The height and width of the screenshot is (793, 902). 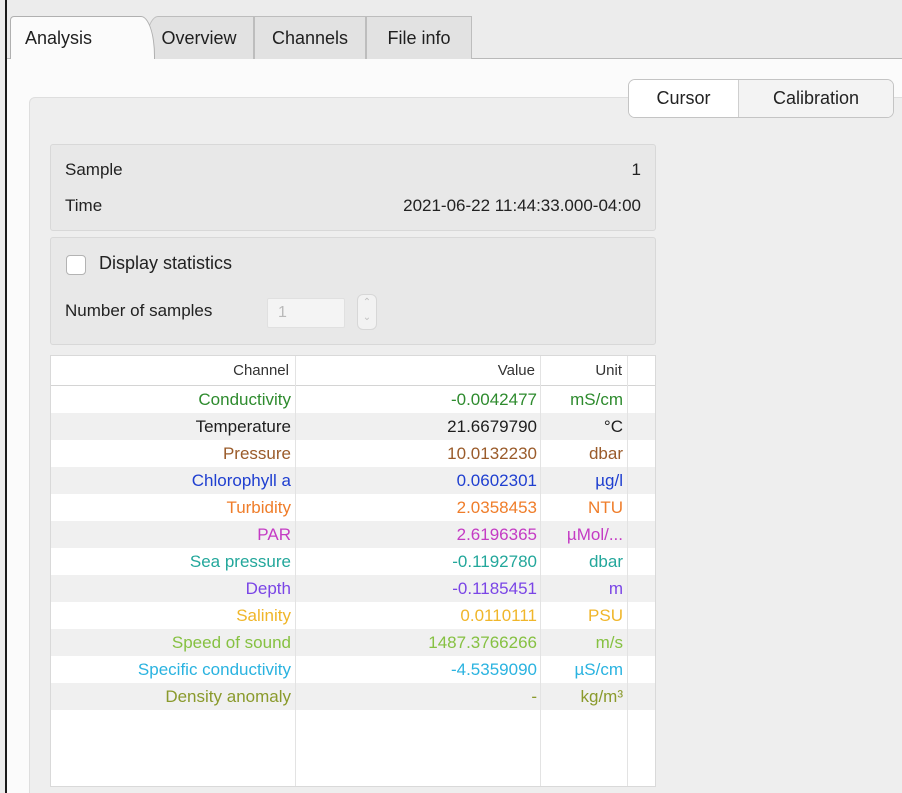 I want to click on table-row: Depth -0.1185451 m, so click(x=353, y=588).